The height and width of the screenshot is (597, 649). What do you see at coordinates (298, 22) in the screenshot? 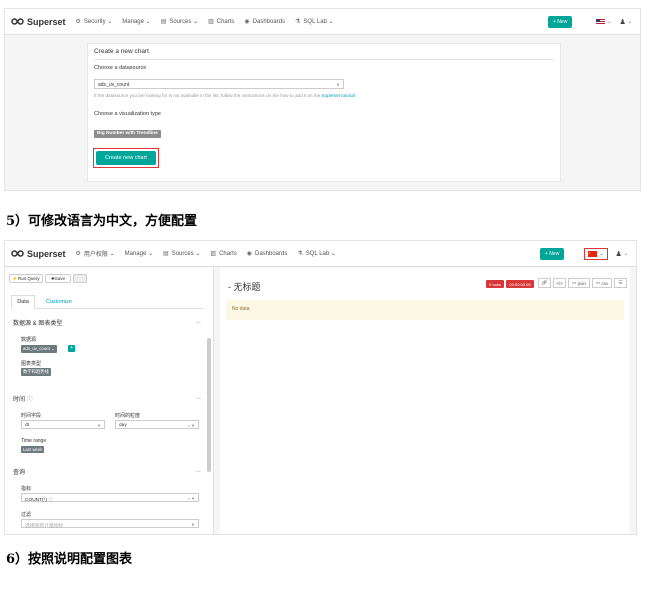
I see `flask-icon: ⚗` at bounding box center [298, 22].